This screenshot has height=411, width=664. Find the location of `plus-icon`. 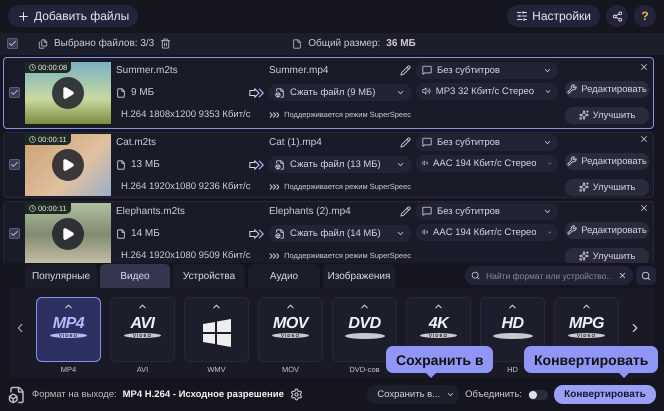

plus-icon is located at coordinates (23, 16).